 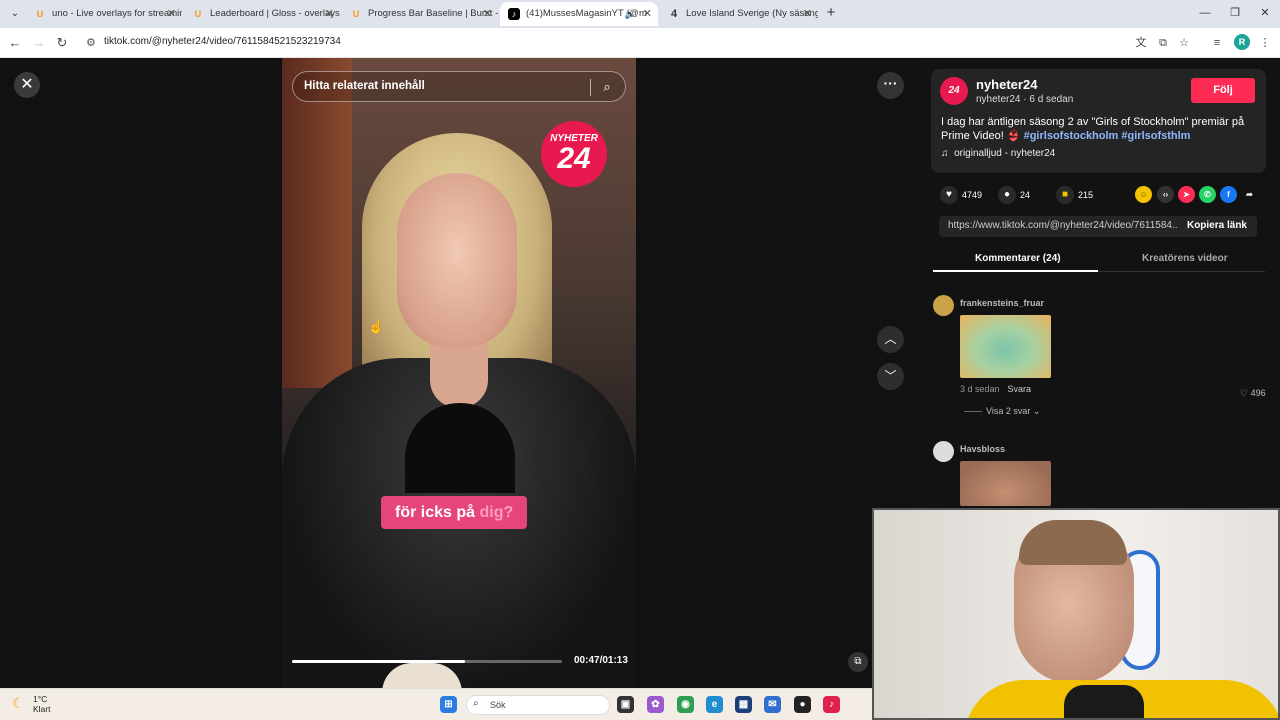 I want to click on chevron-up-icon: ︿, so click(x=890, y=339).